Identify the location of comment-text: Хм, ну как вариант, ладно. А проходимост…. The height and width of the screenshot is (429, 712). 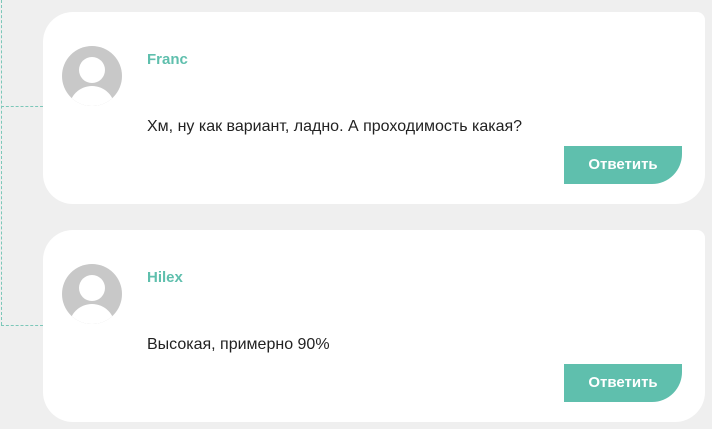
(335, 126).